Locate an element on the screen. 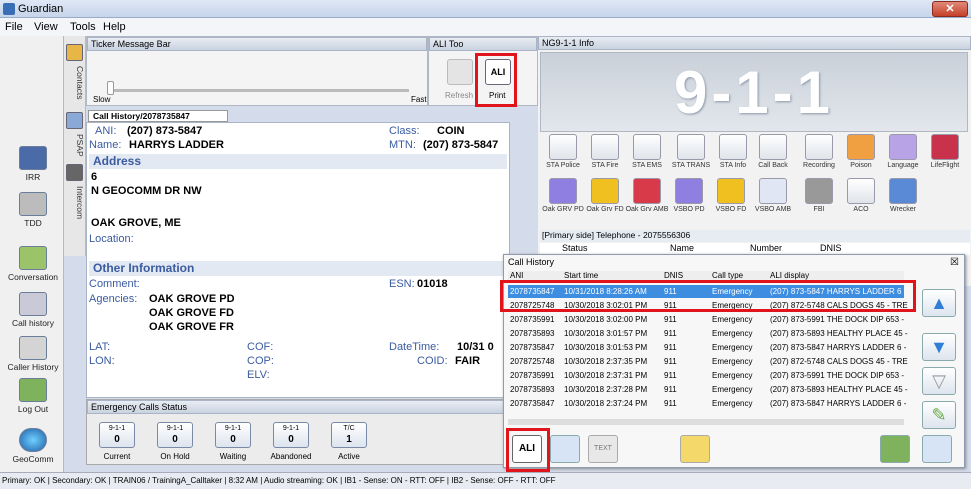 The height and width of the screenshot is (489, 971). sta-trans-button: STA TRANS is located at coordinates (691, 151).